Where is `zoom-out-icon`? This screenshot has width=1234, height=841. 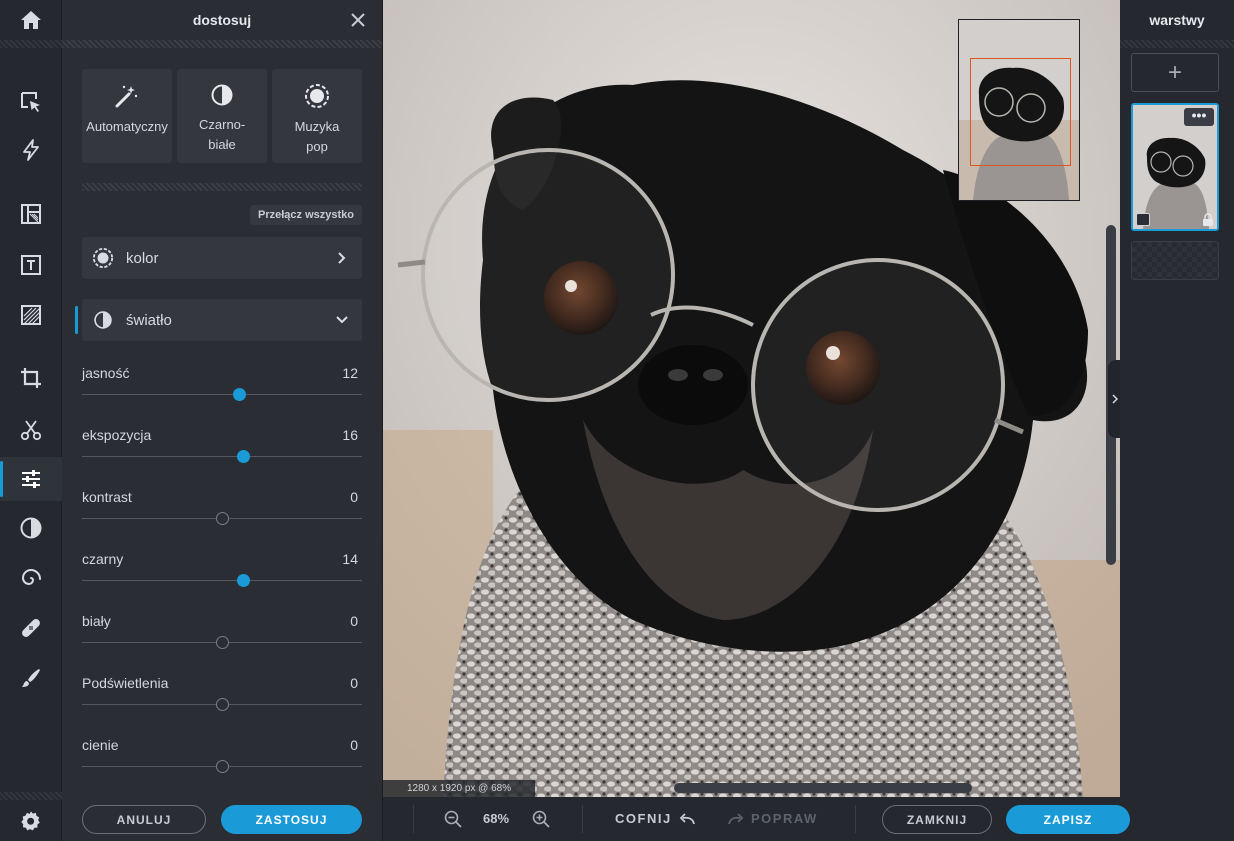
zoom-out-icon is located at coordinates (453, 819).